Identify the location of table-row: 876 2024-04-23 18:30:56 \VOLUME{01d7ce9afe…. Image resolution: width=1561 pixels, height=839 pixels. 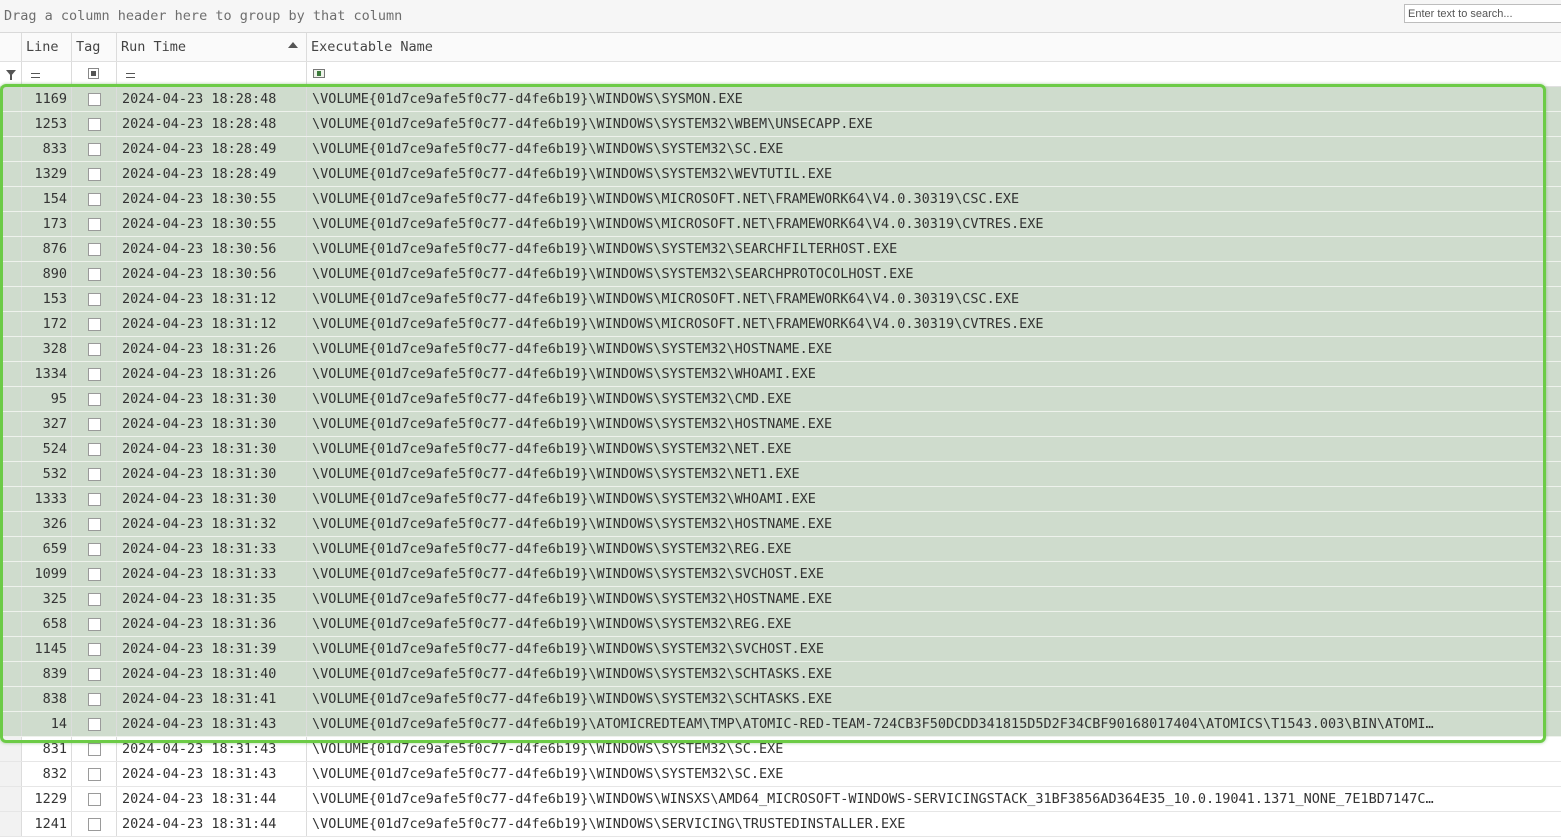
(780, 249).